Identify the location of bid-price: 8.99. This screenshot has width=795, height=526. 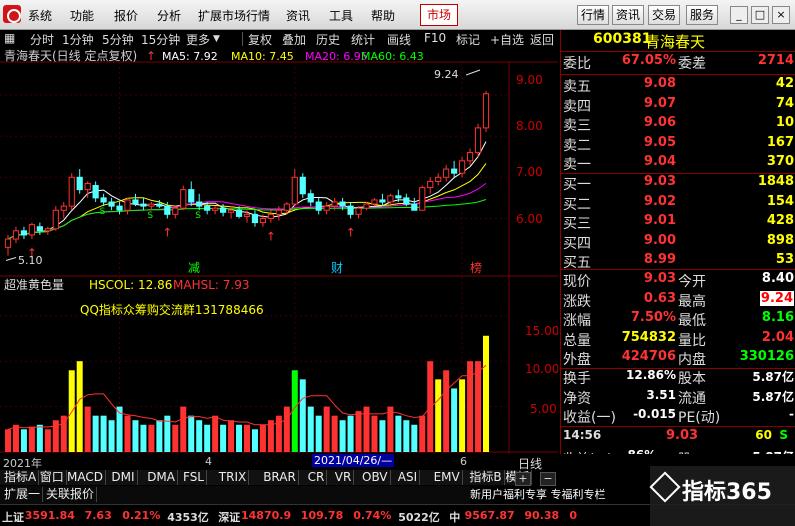
(659, 259).